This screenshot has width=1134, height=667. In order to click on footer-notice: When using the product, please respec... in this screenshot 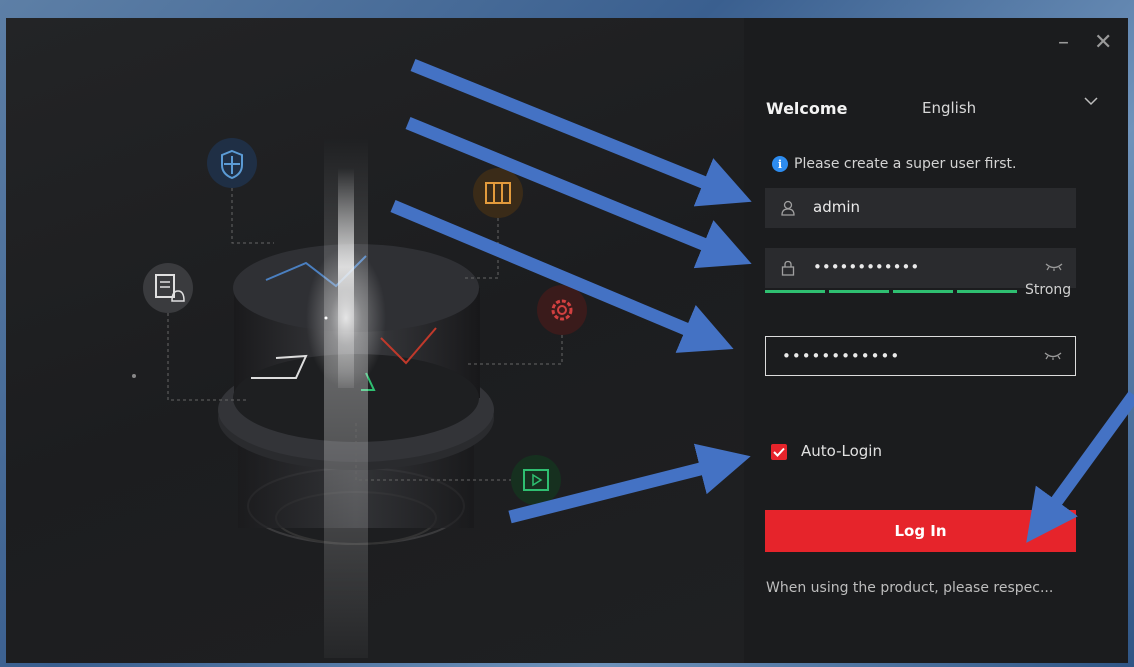, I will do `click(909, 588)`.